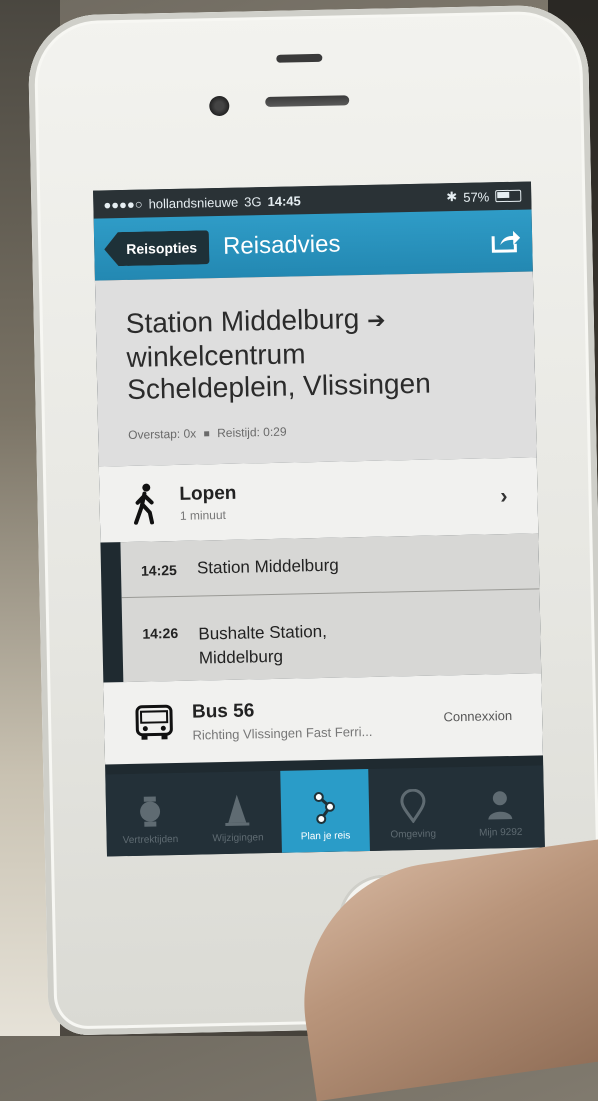  What do you see at coordinates (253, 201) in the screenshot?
I see `network-type: 3G` at bounding box center [253, 201].